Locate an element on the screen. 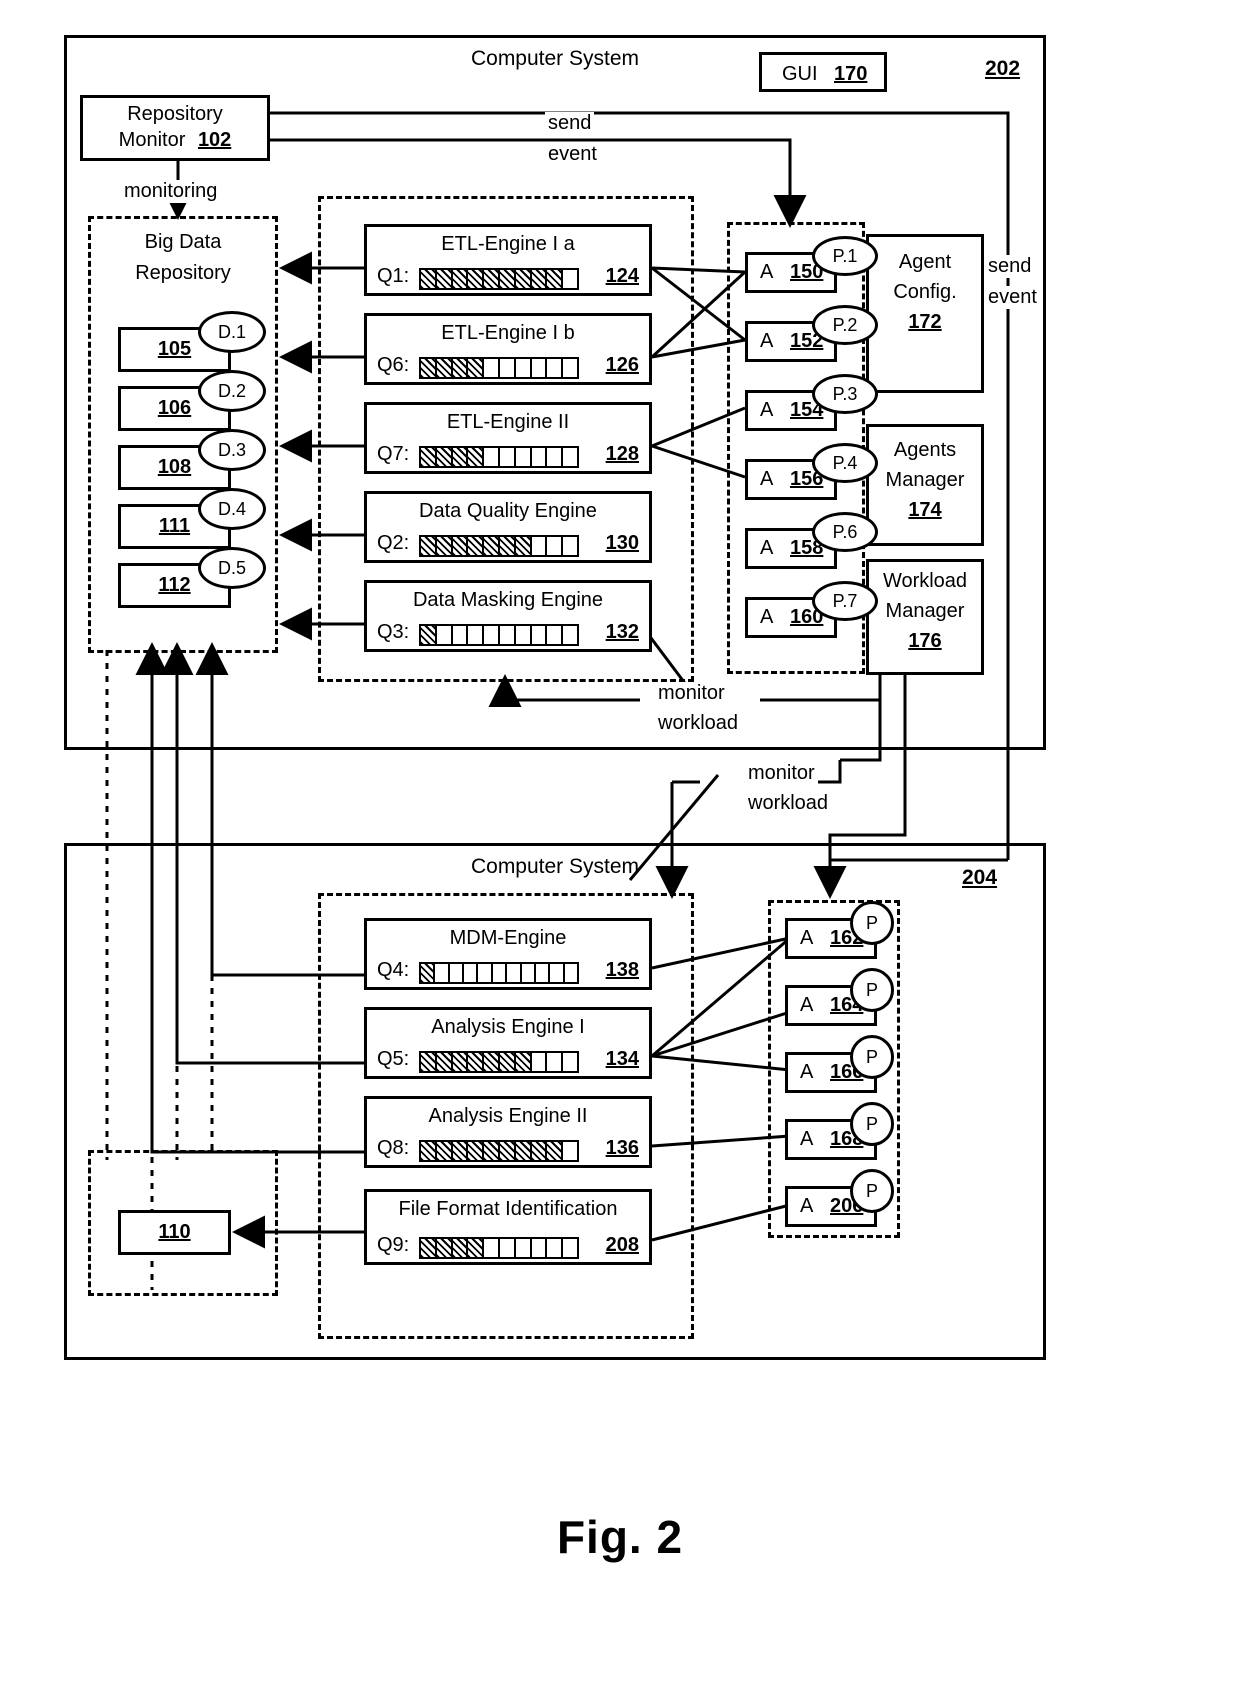 This screenshot has width=1240, height=1681. engine-box: Data Masking Engine Q3: 132 is located at coordinates (508, 616).